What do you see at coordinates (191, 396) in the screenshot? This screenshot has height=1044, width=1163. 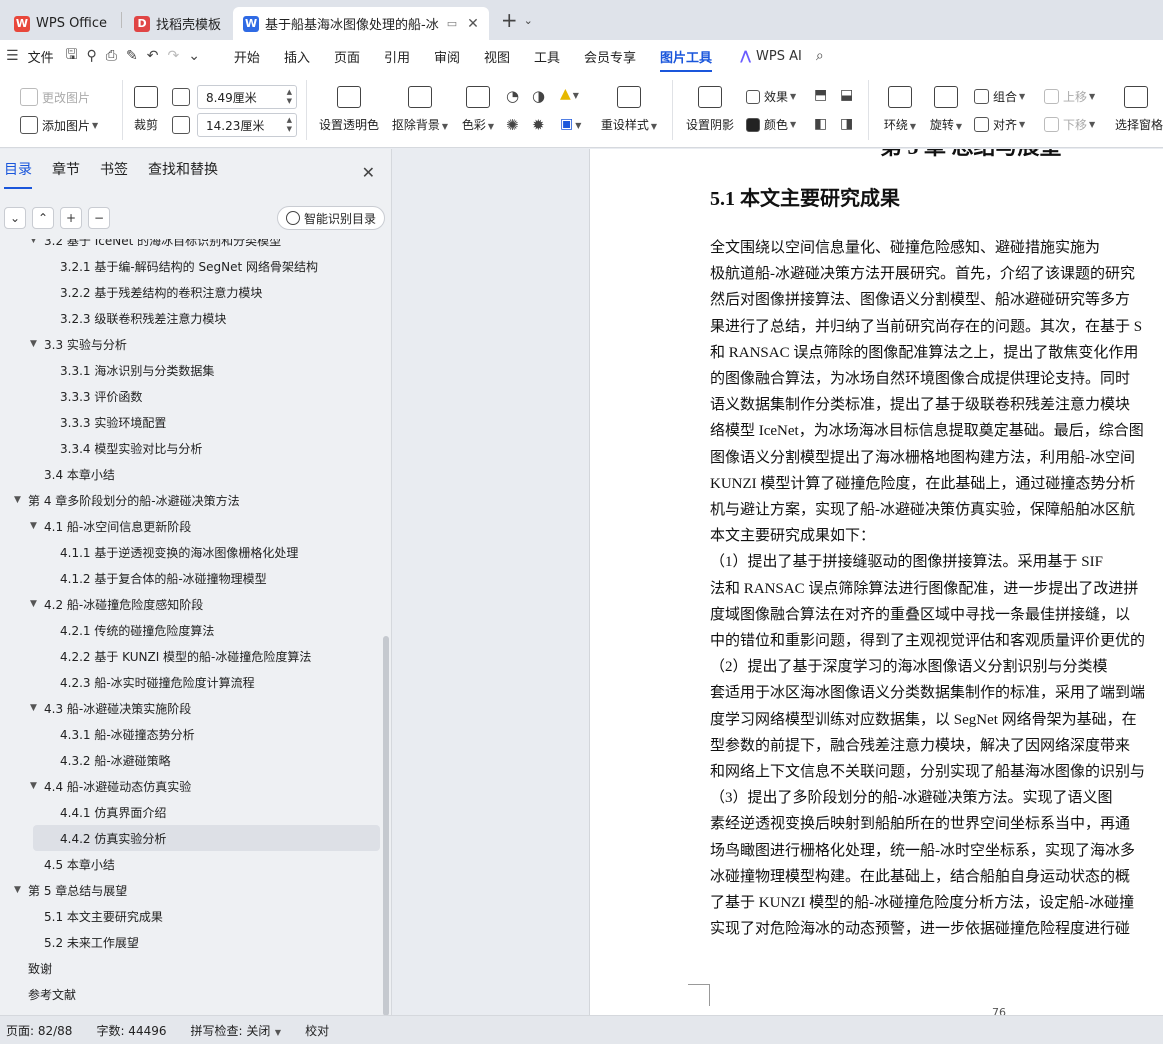 I see `toc-item: 3.3.3 评价函数` at bounding box center [191, 396].